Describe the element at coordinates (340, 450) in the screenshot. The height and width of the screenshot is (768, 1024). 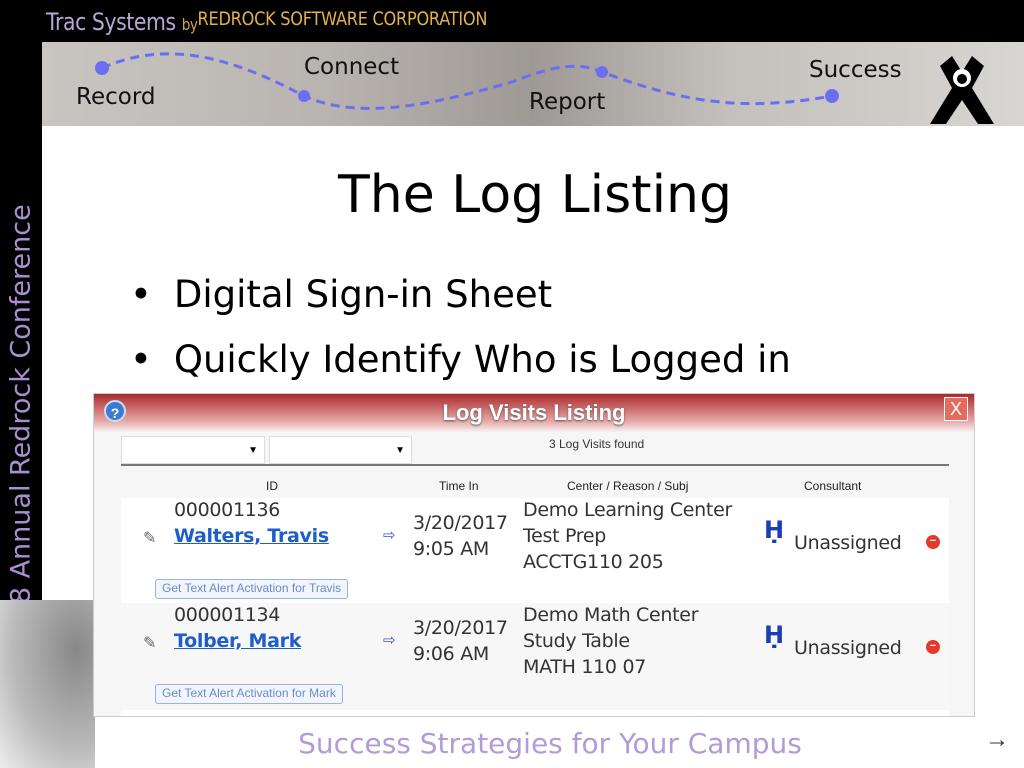
I see `filter-select-2: ▼` at that location.